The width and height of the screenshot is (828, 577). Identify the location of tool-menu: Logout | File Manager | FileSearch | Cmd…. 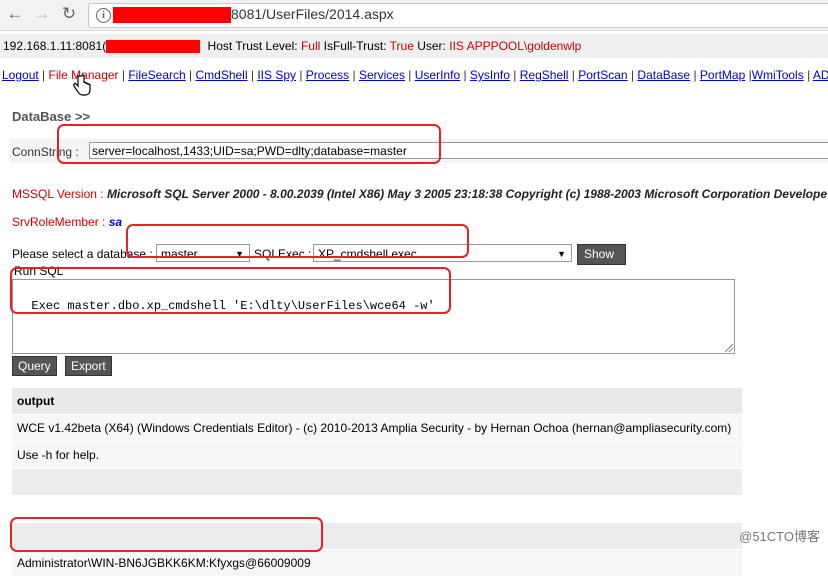
(415, 75).